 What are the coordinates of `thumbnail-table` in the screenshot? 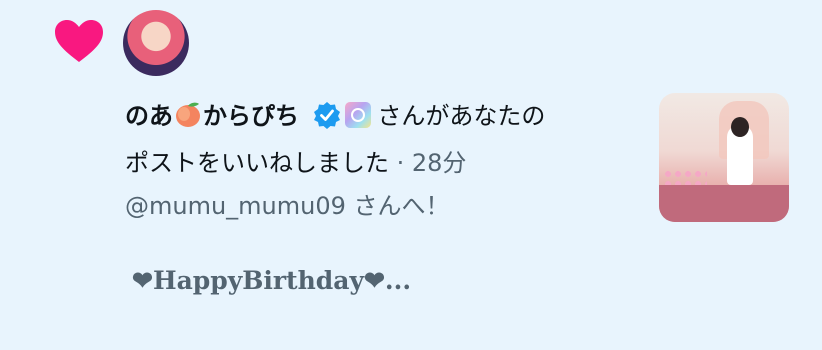 It's located at (724, 203).